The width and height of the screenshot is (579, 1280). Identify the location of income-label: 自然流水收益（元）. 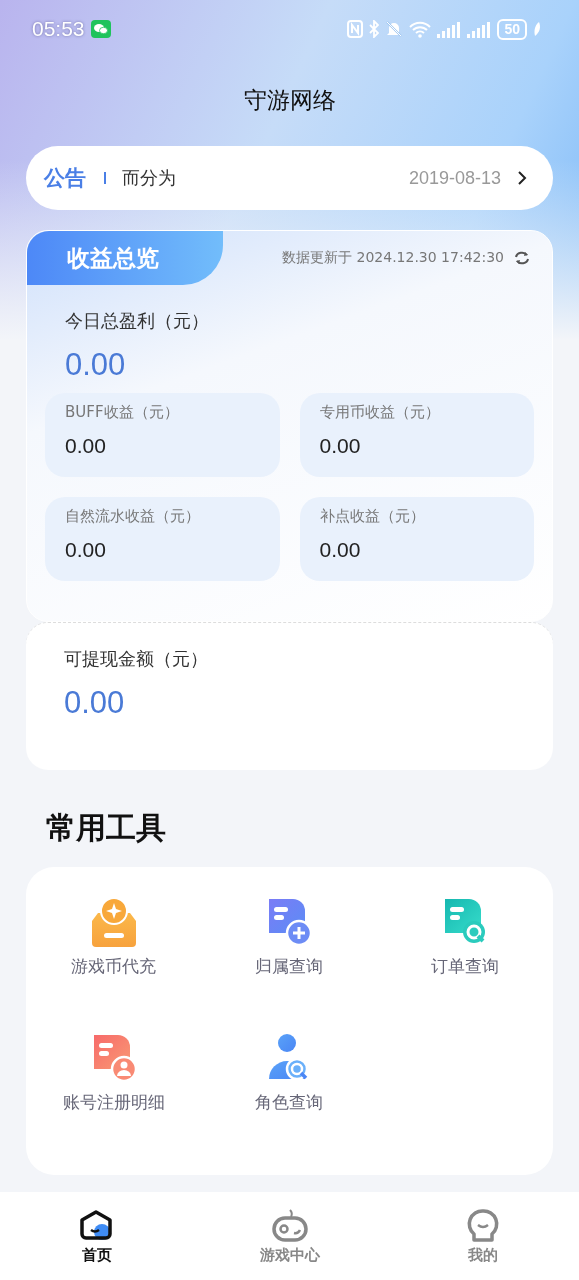
(133, 516).